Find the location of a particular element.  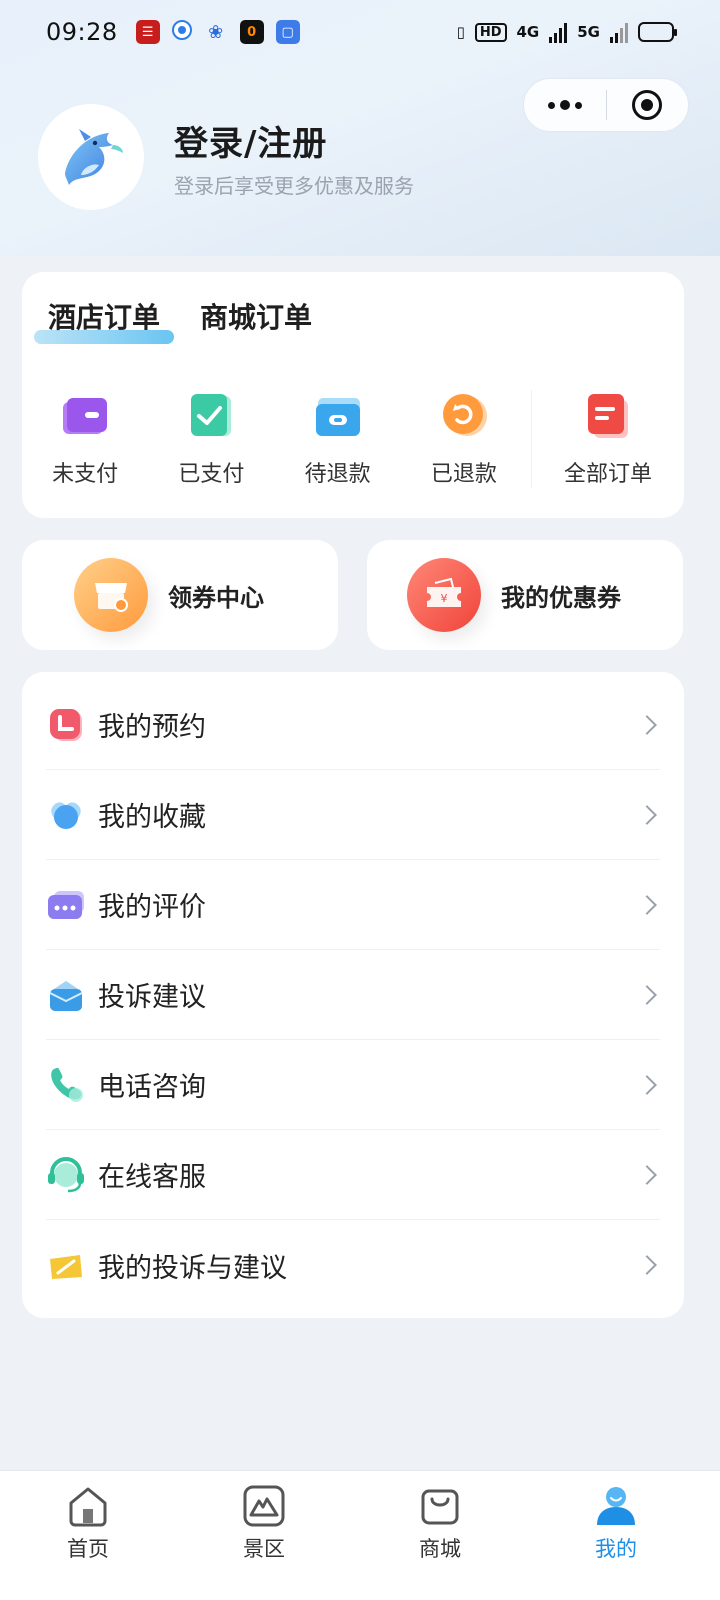

coupon-center-card: 领券中心 is located at coordinates (180, 595).